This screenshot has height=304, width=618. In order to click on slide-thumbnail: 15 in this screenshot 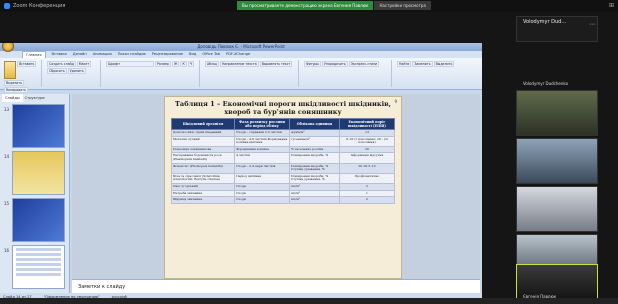, I will do `click(34, 220)`.